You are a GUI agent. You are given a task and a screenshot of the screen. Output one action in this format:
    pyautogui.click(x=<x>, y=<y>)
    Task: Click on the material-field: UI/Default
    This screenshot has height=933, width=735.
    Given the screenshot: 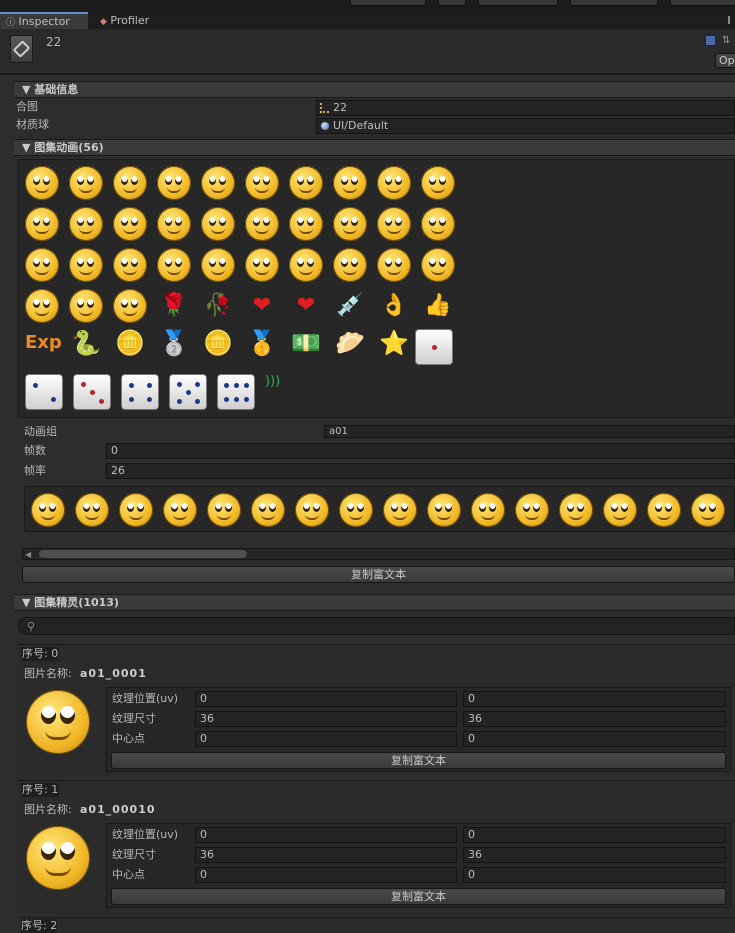 What is the action you would take?
    pyautogui.click(x=525, y=126)
    